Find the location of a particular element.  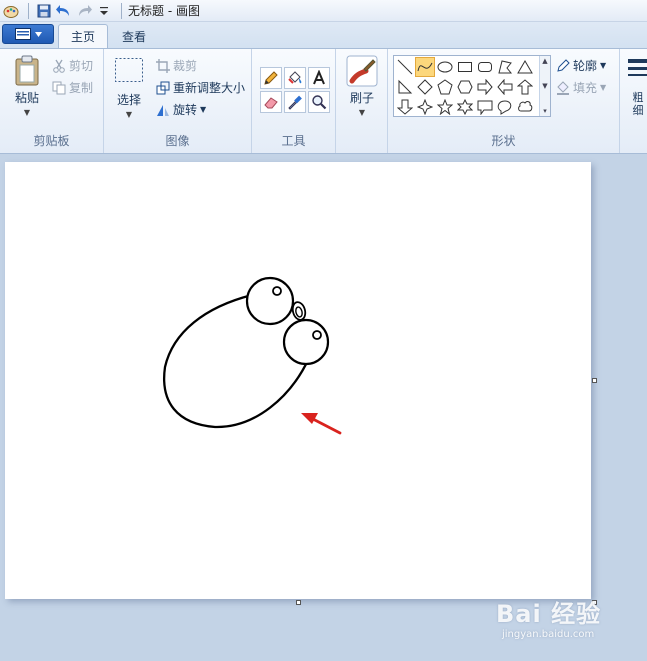

curve-shape is located at coordinates (425, 67).